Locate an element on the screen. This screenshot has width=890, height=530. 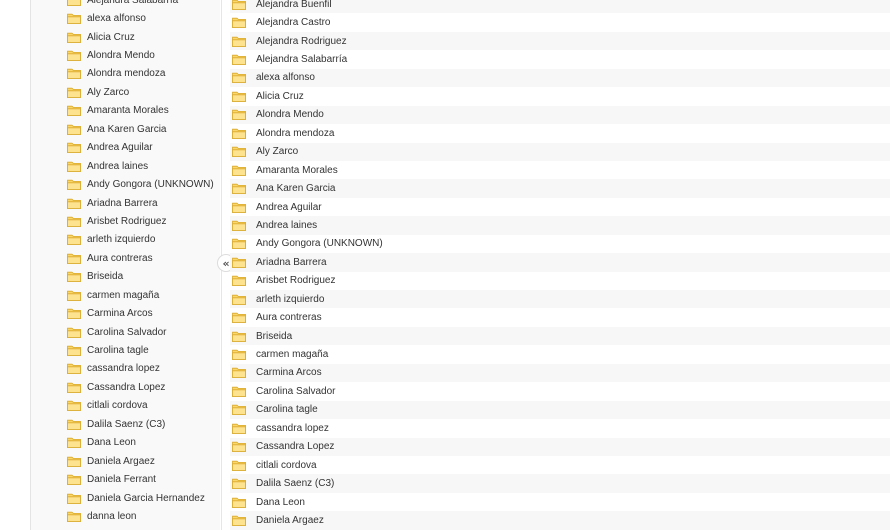
folder-row: Andrea Aguilar is located at coordinates (560, 207).